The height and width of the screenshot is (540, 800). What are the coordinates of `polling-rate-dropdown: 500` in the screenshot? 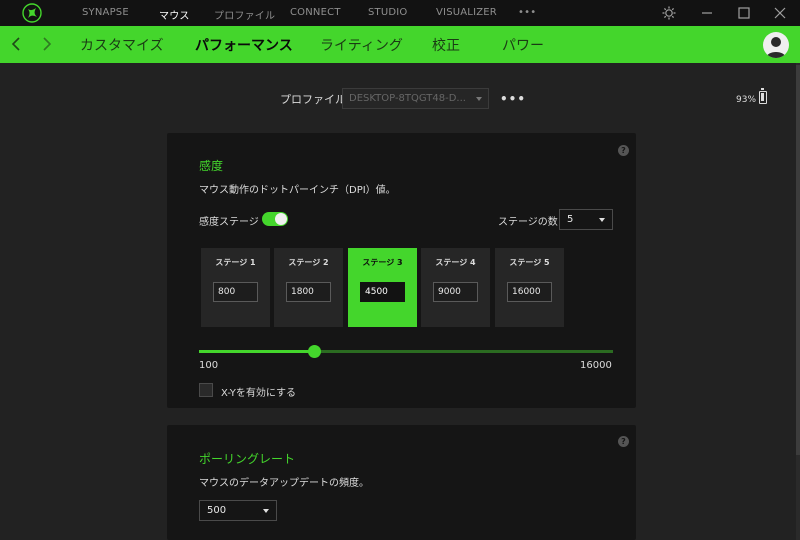 It's located at (238, 510).